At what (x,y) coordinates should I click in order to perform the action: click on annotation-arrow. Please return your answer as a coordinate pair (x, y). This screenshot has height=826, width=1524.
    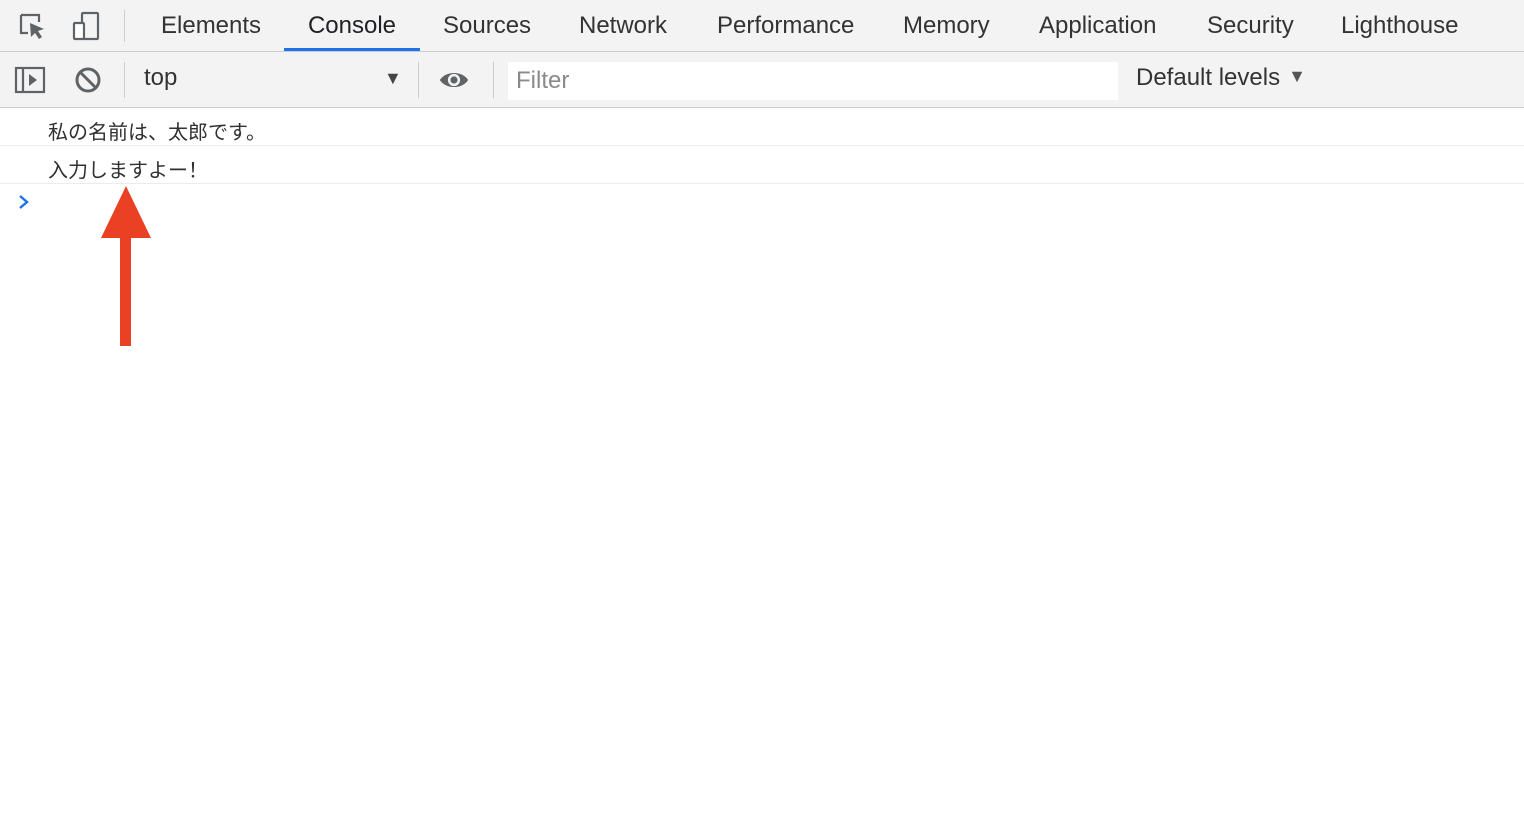
    Looking at the image, I should click on (126, 269).